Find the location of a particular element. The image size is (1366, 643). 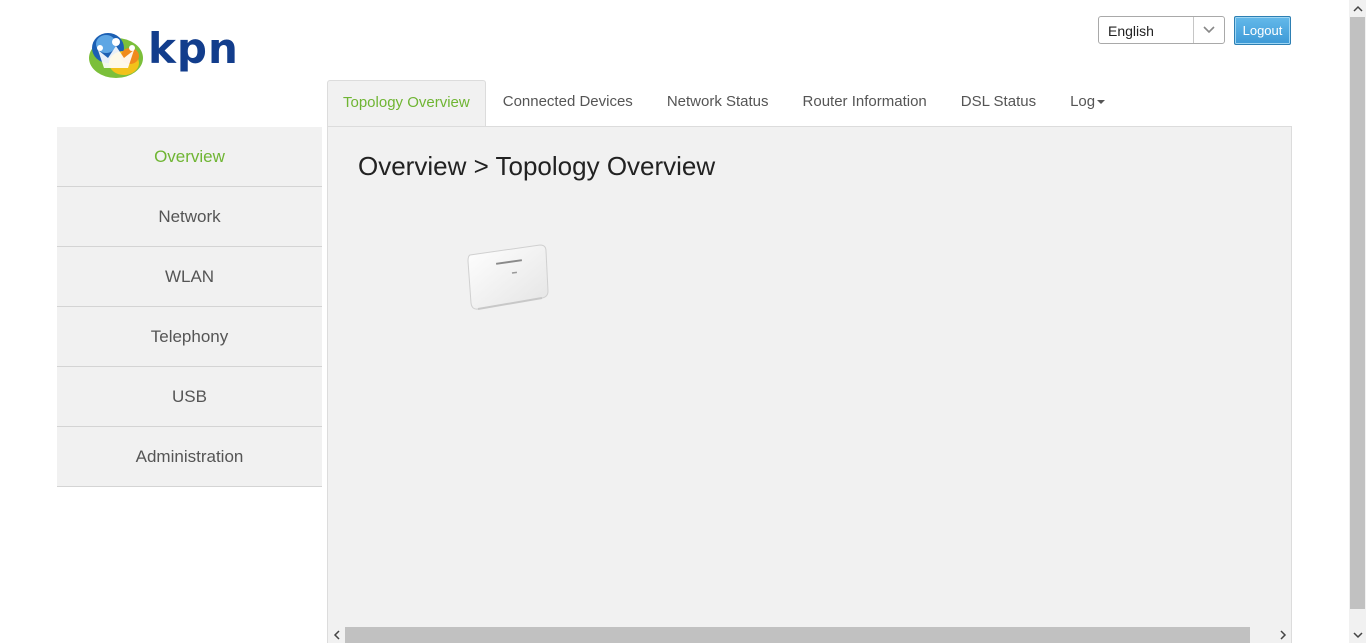

router-icon is located at coordinates (509, 277).